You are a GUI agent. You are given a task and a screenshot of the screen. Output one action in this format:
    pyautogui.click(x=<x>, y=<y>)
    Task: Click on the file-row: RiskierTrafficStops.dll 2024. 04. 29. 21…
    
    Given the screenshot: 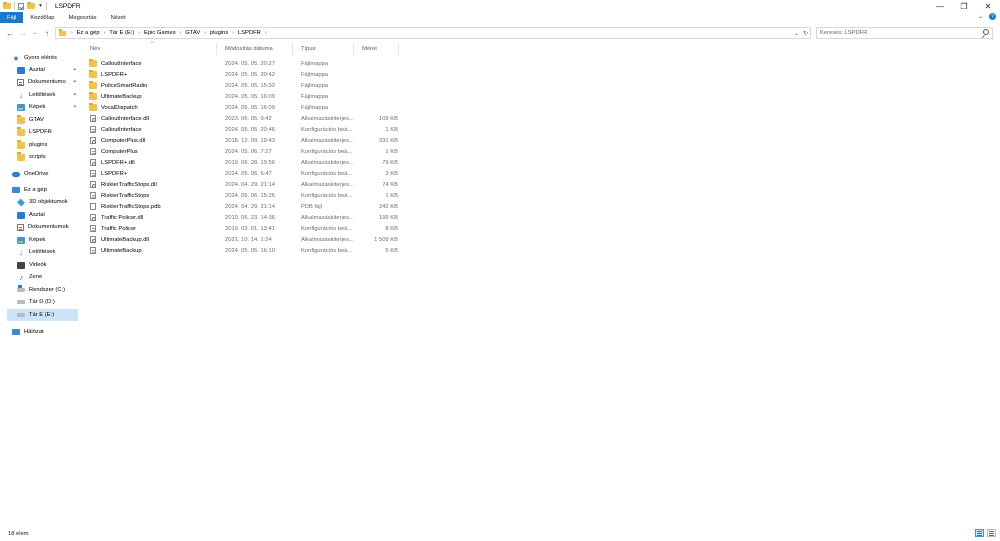 What is the action you would take?
    pyautogui.click(x=242, y=184)
    